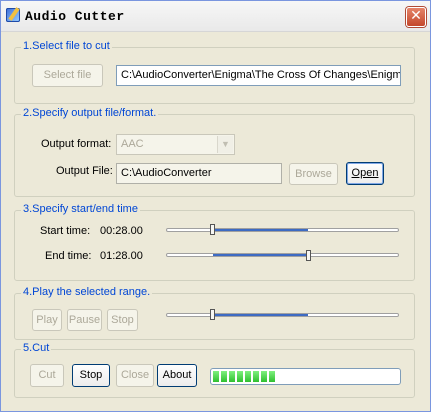 This screenshot has height=412, width=431. What do you see at coordinates (212, 314) in the screenshot?
I see `play-position-slider-thumb` at bounding box center [212, 314].